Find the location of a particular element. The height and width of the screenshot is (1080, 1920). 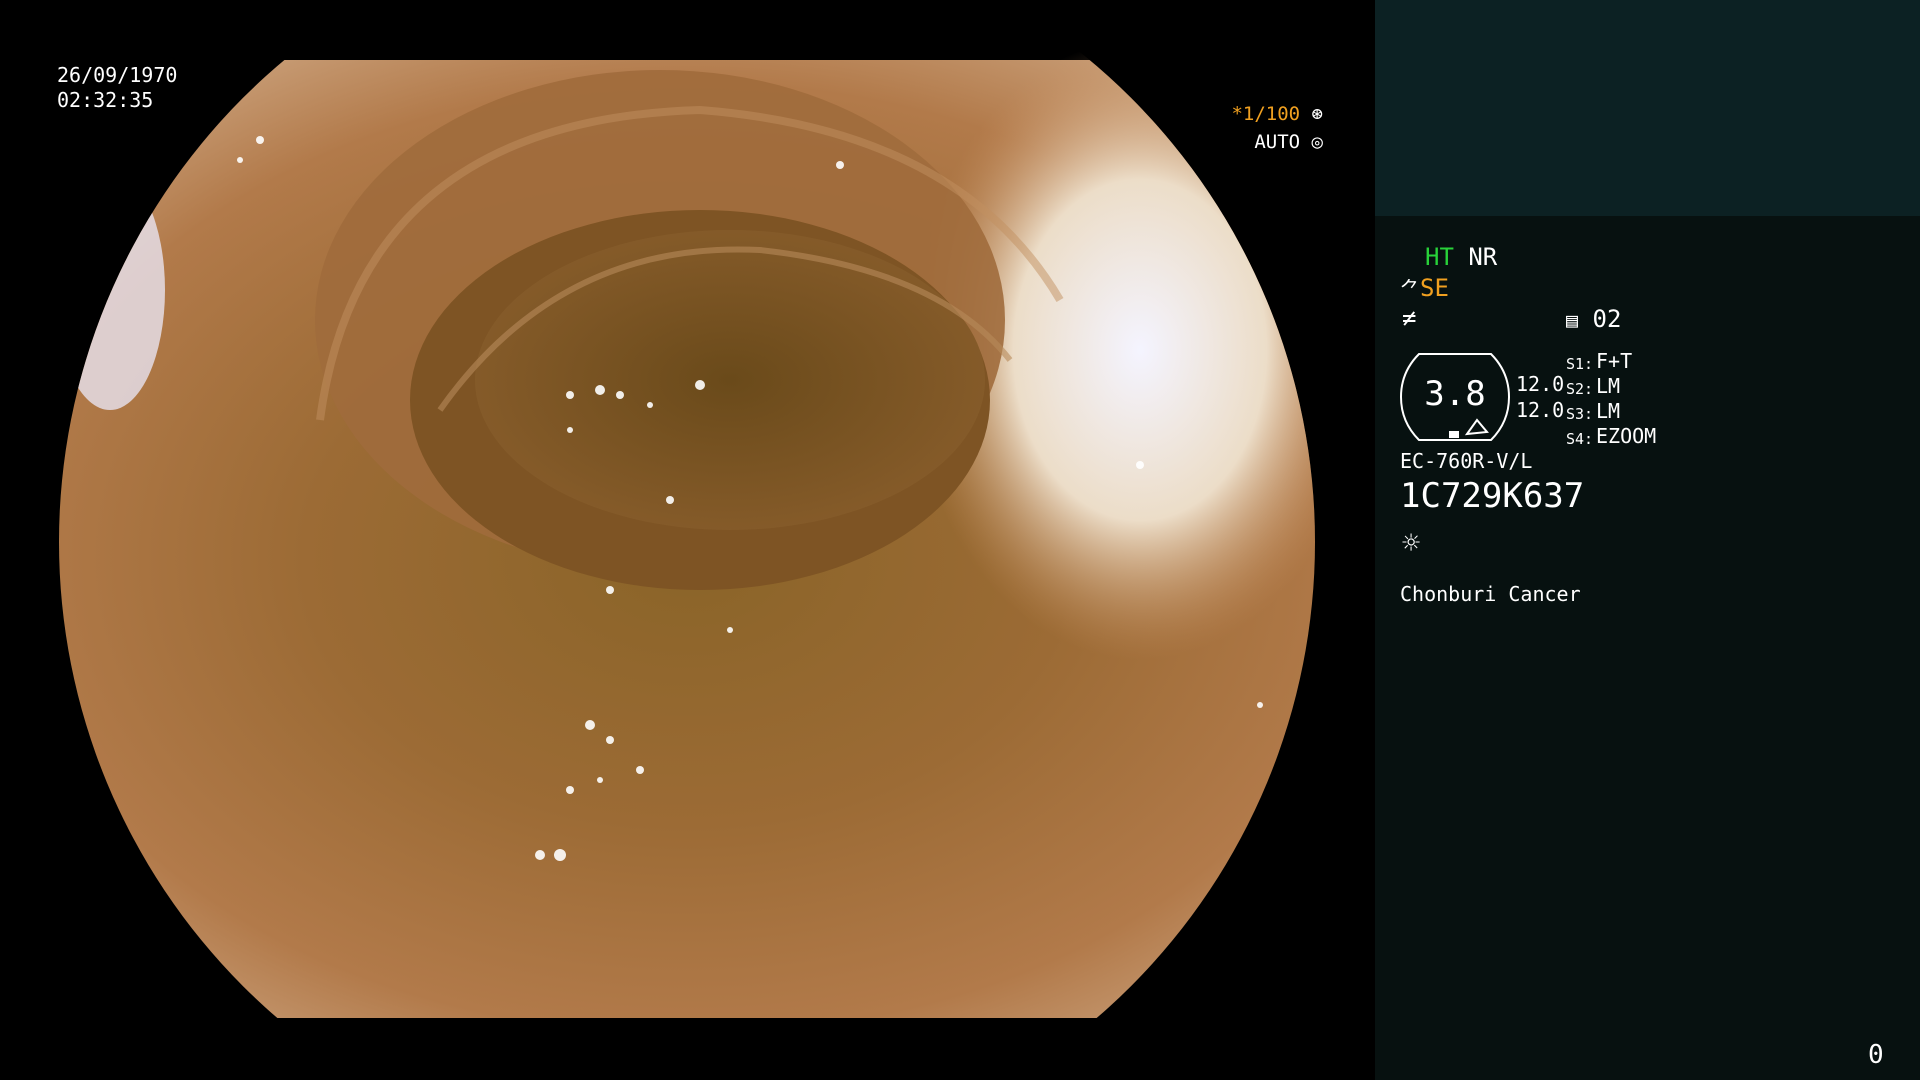

aperture-icon: ⊛ is located at coordinates (1317, 114).